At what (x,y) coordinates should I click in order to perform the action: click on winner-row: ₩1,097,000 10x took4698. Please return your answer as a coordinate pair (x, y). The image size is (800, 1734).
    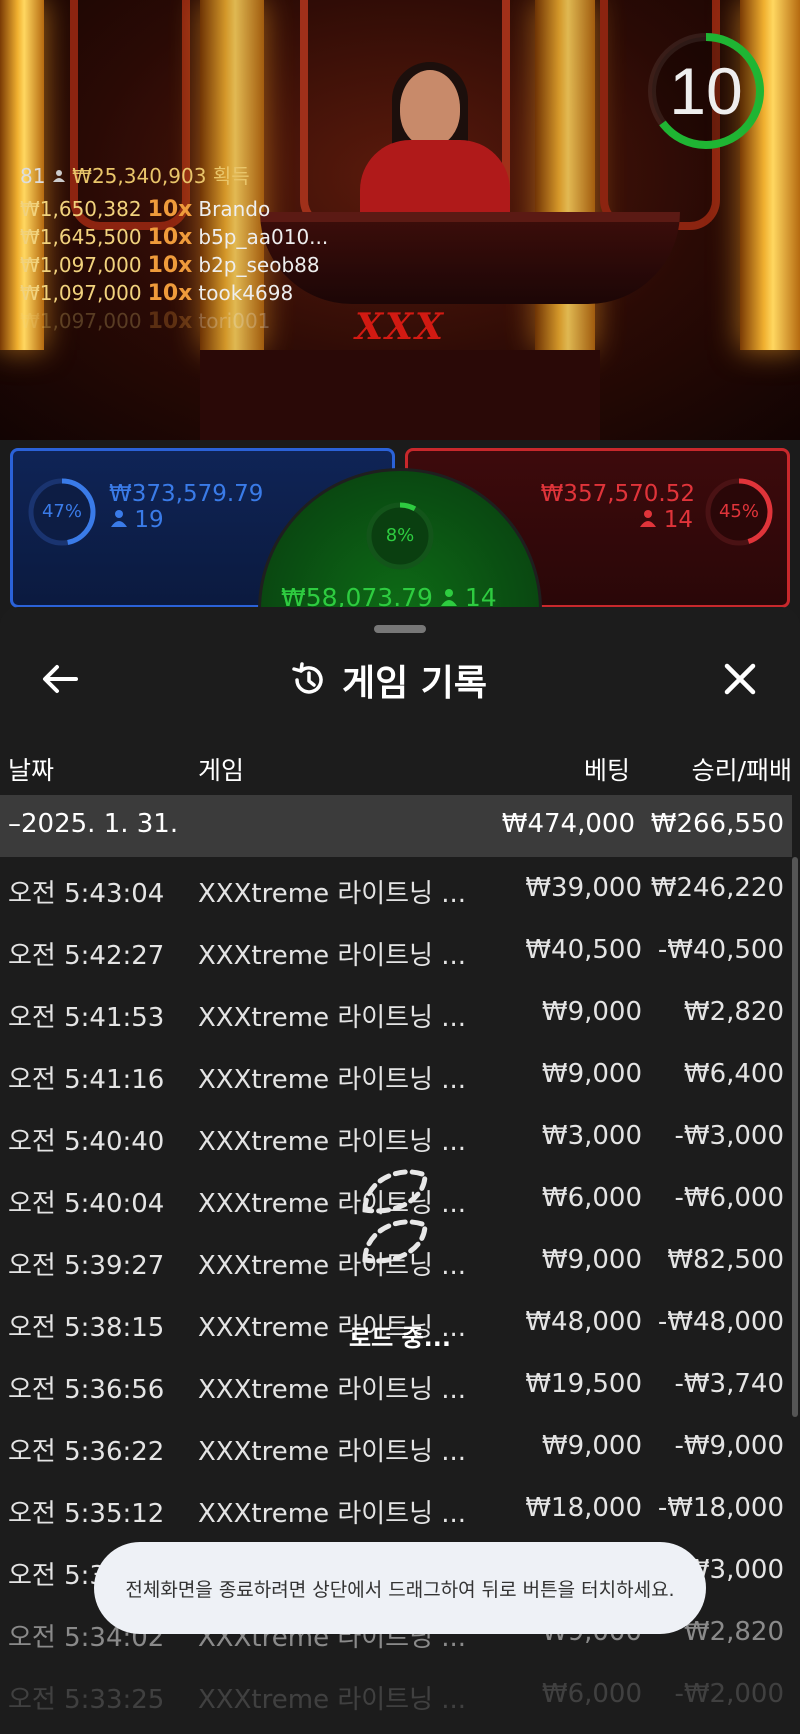
    Looking at the image, I should click on (174, 293).